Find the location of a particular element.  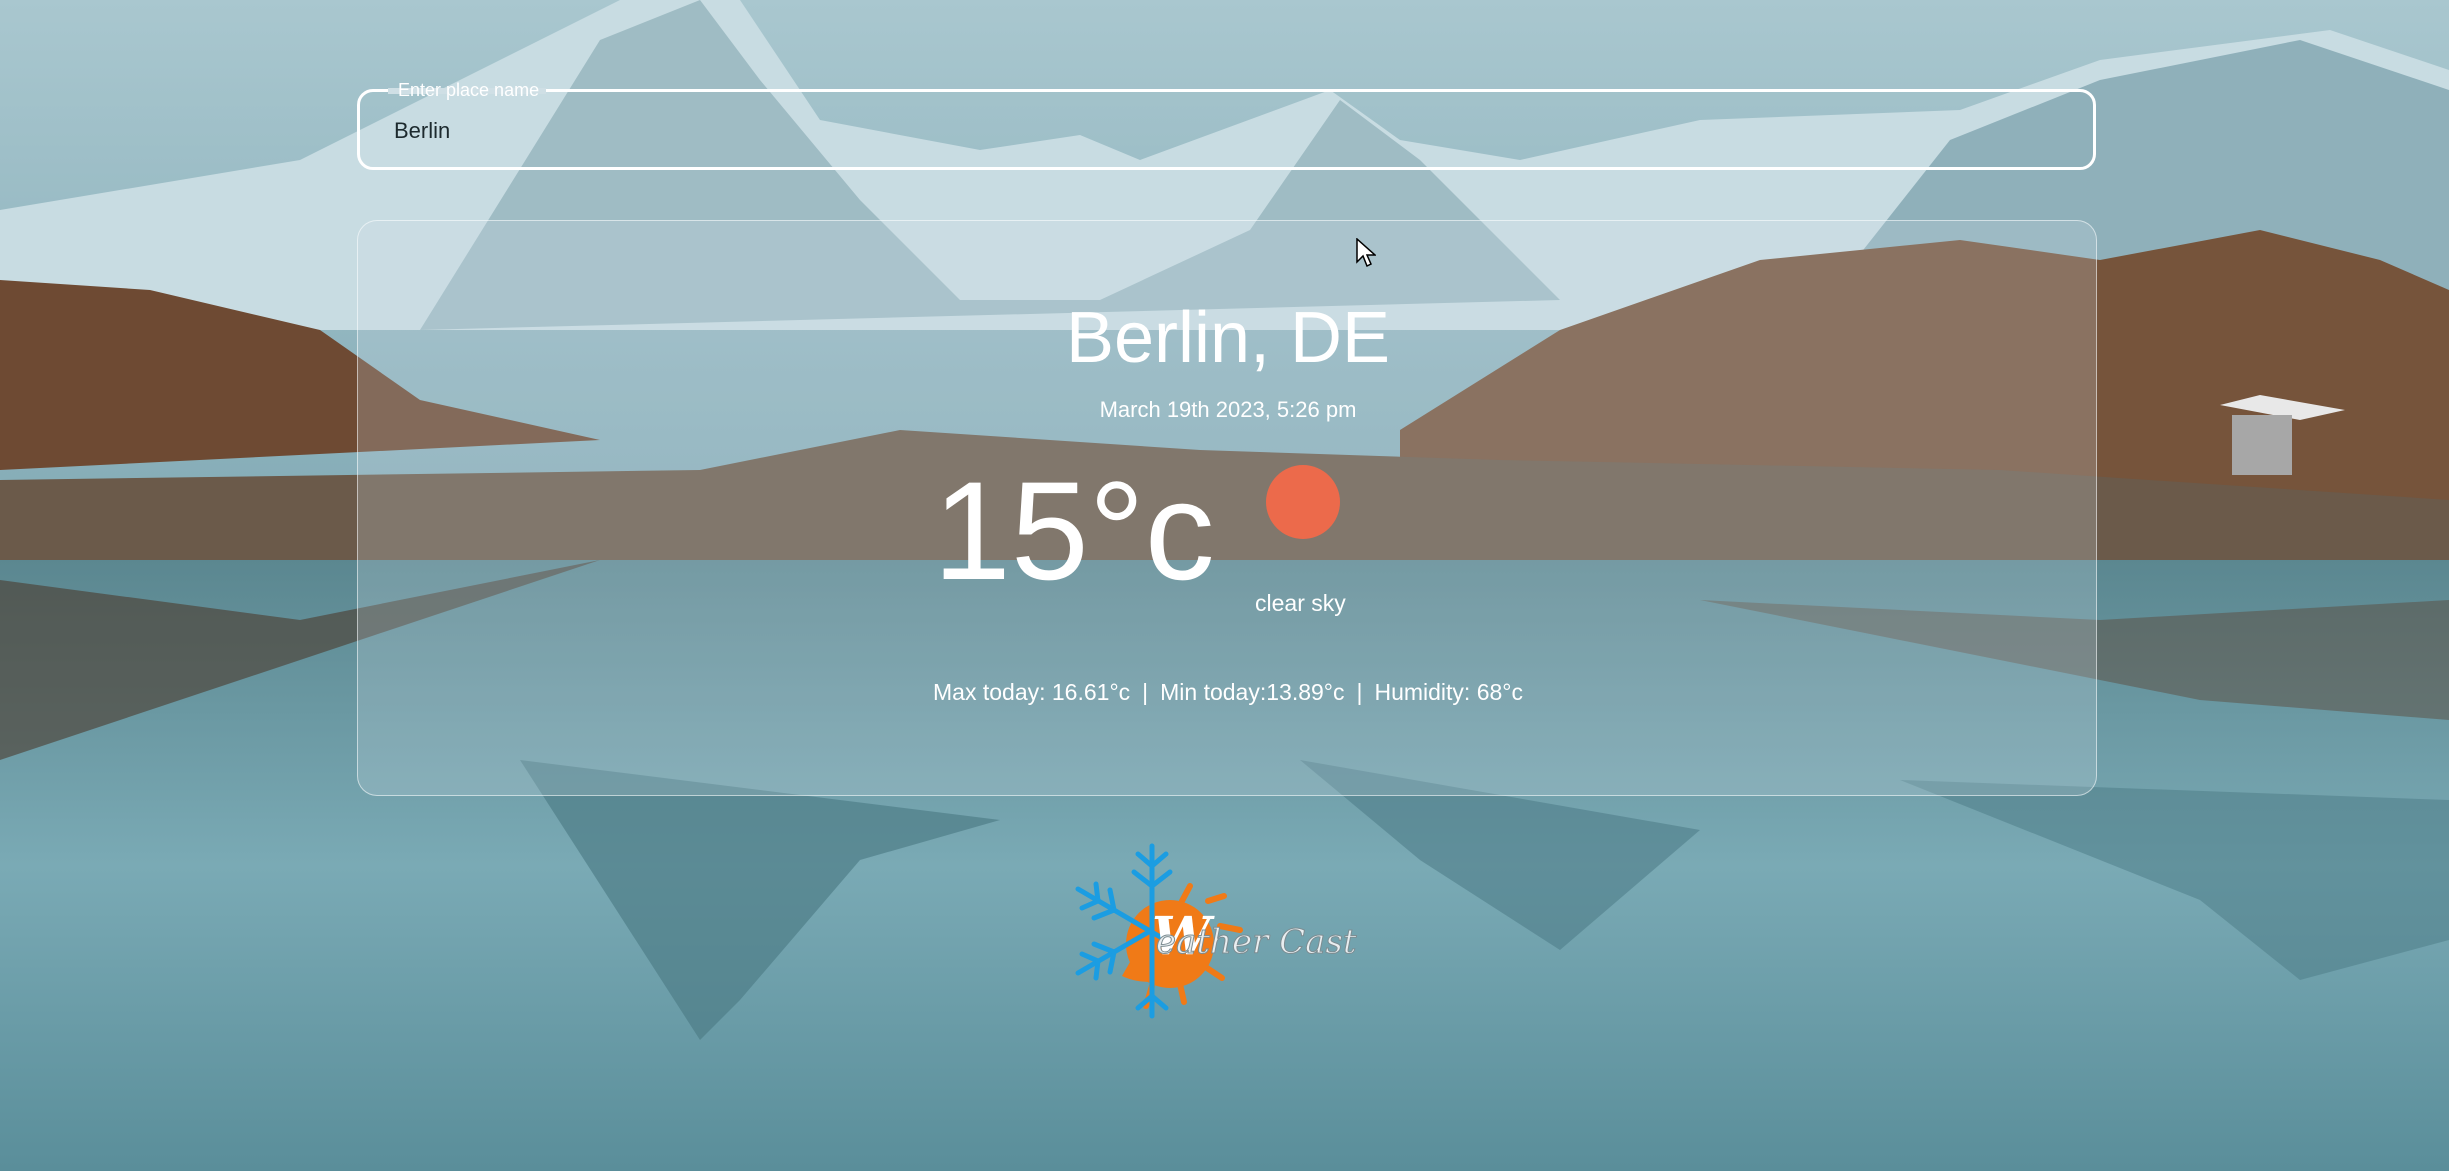

city-name: Berlin, DE is located at coordinates (1228, 338).